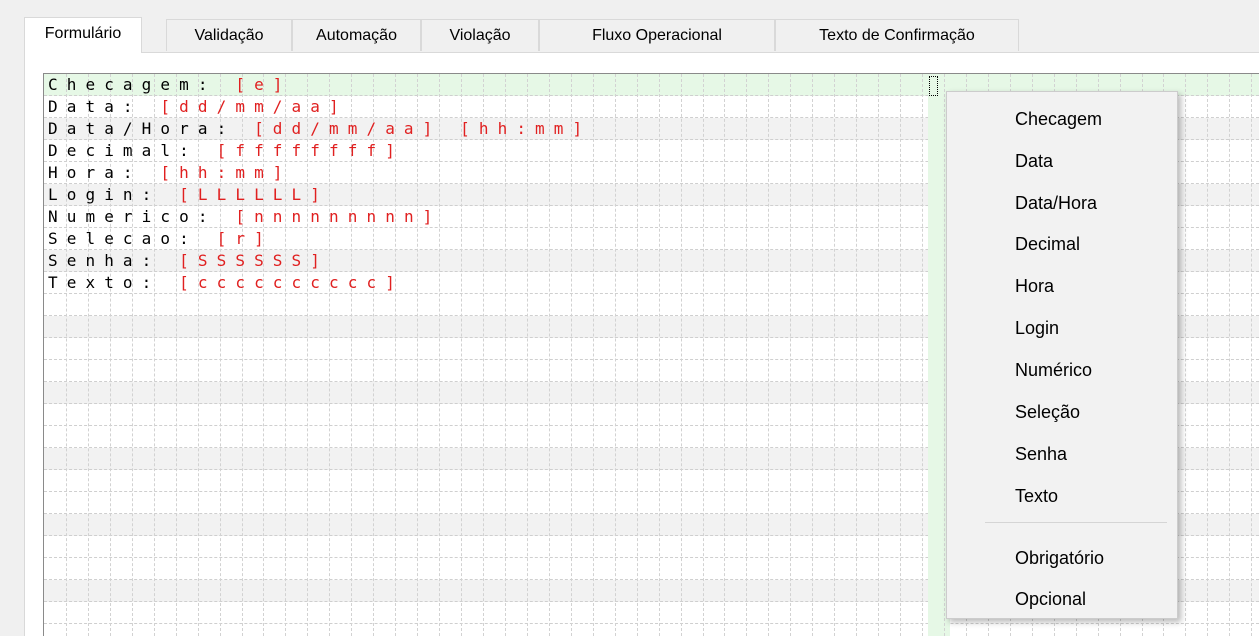 Image resolution: width=1259 pixels, height=636 pixels. What do you see at coordinates (1041, 454) in the screenshot?
I see `menu-item-senha: Senha` at bounding box center [1041, 454].